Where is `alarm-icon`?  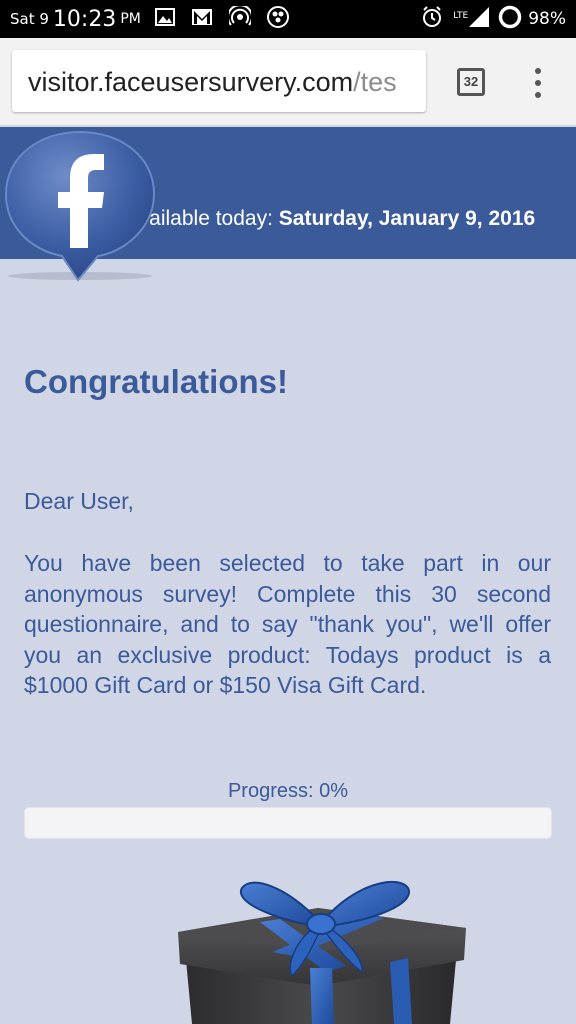 alarm-icon is located at coordinates (432, 19).